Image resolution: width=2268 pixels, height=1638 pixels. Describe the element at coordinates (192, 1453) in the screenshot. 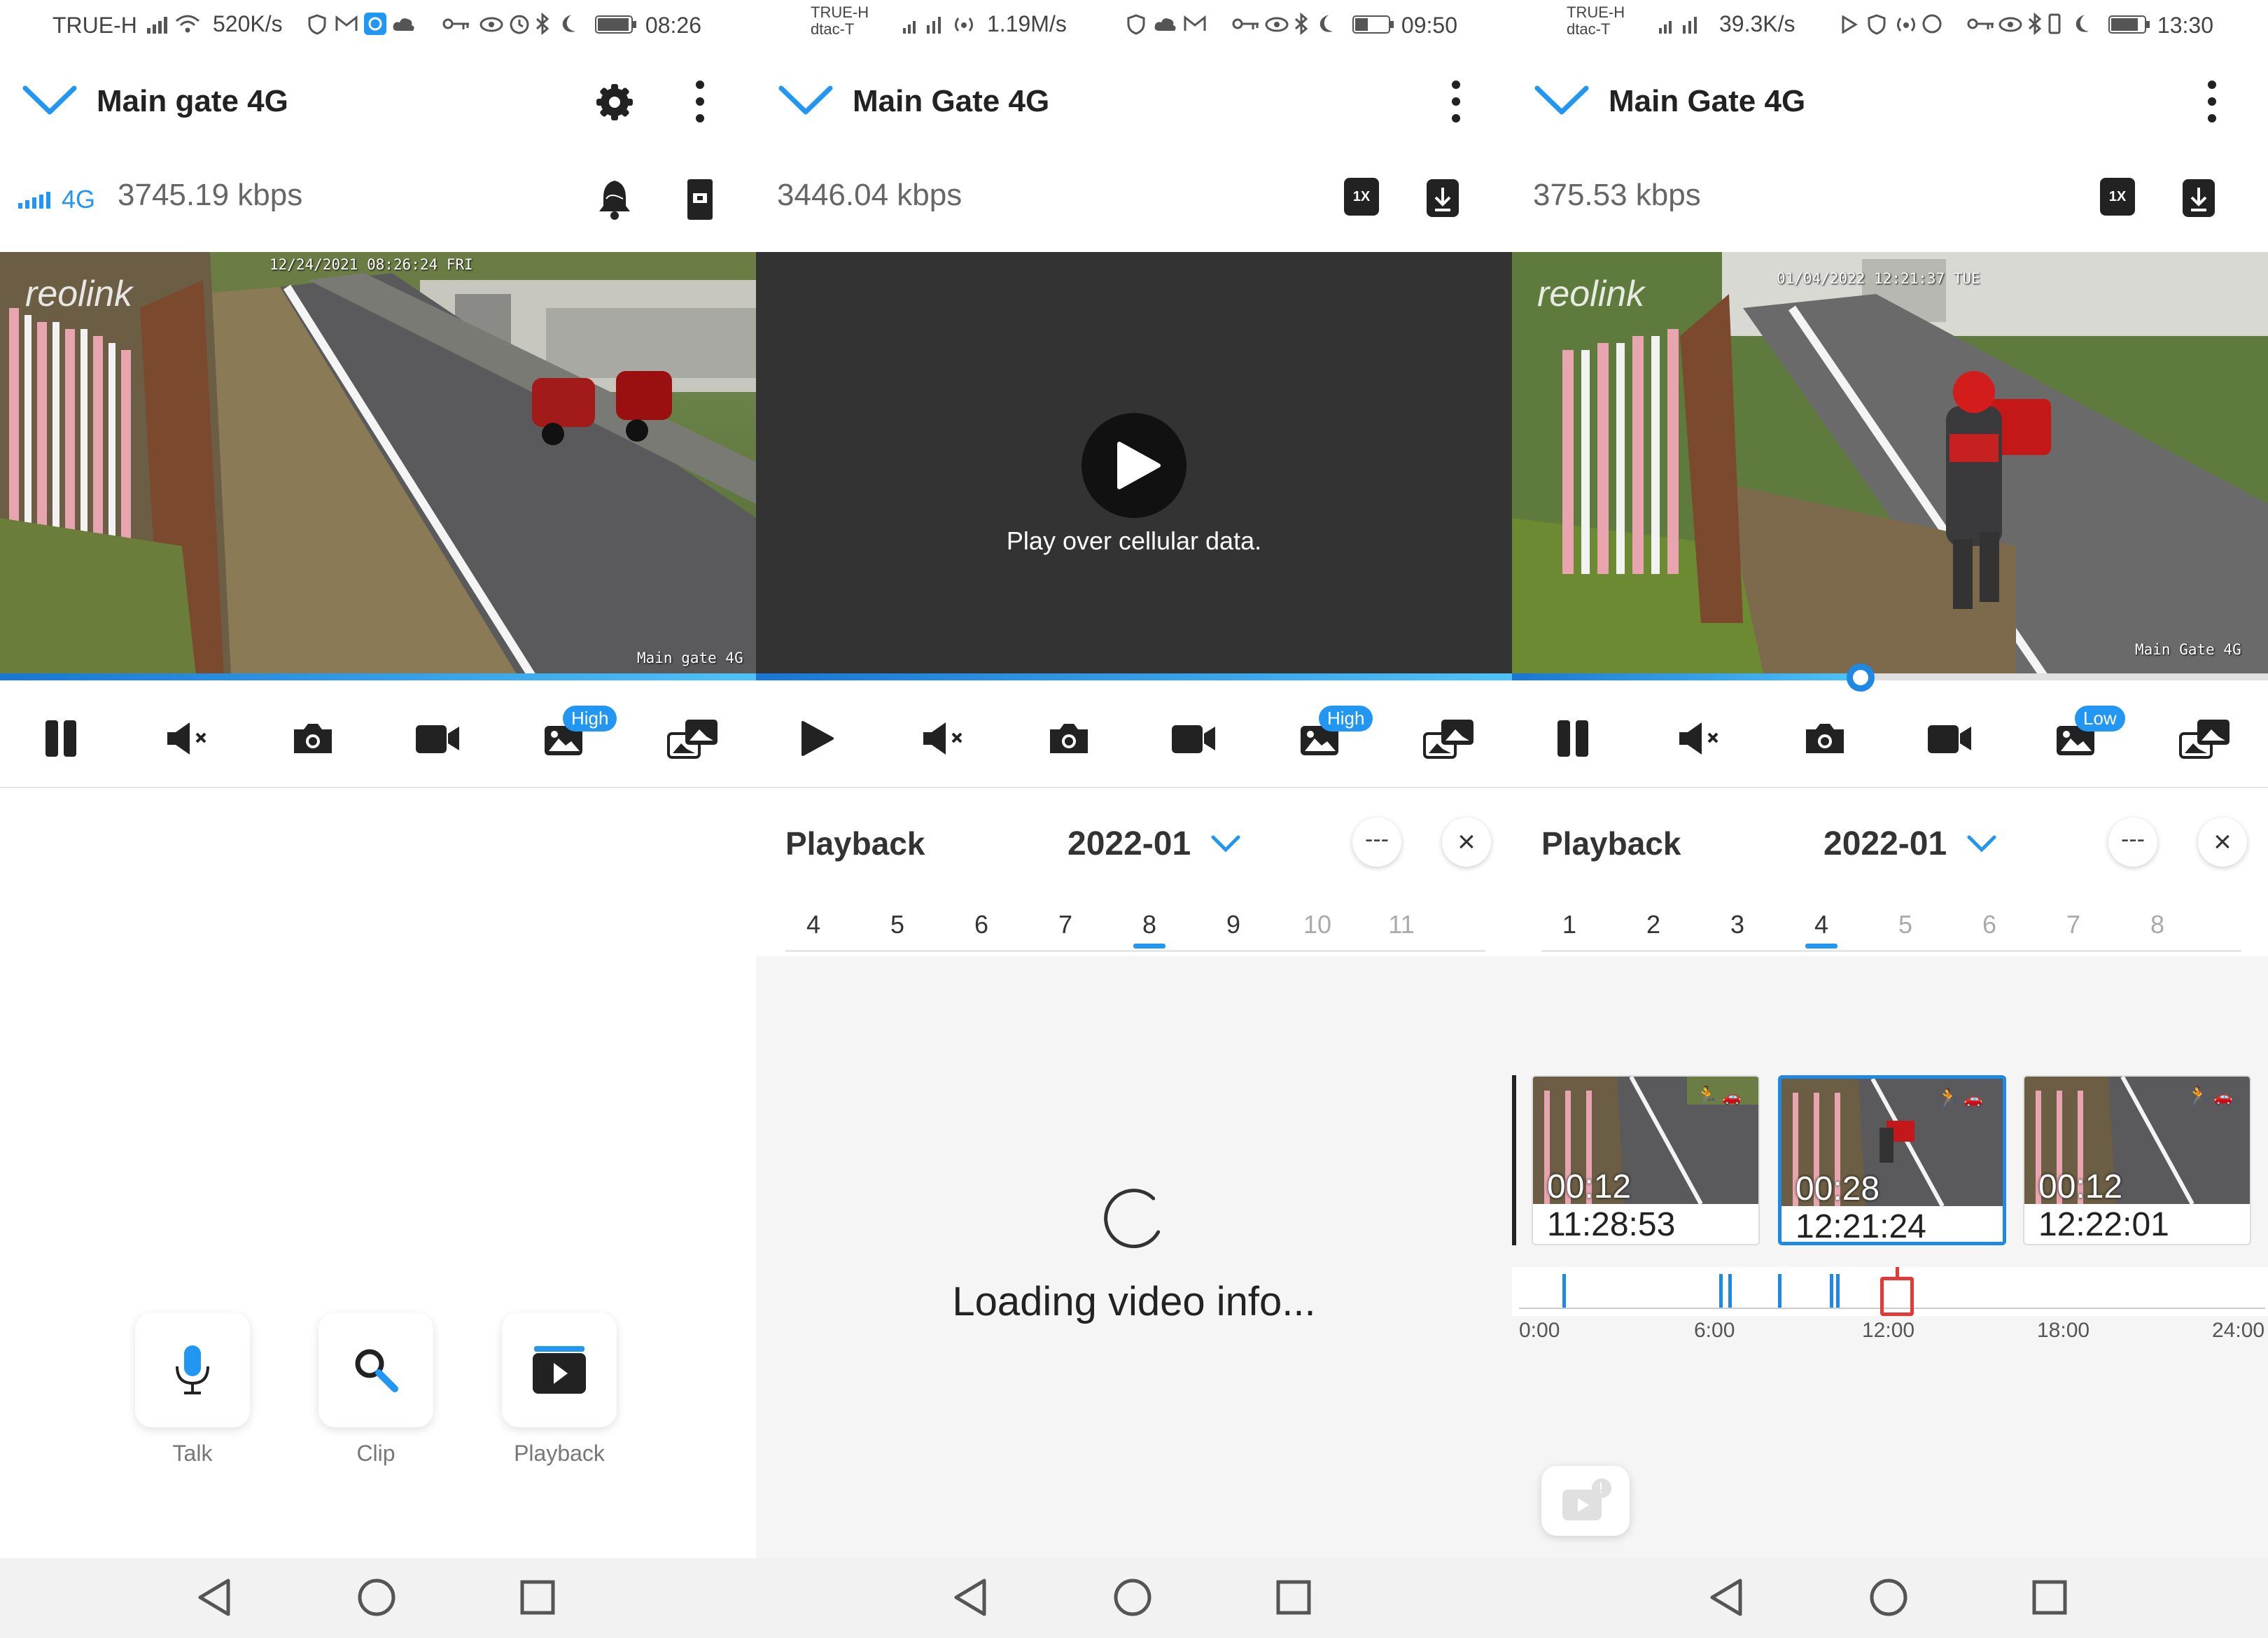

I see `talk-label: Talk` at that location.